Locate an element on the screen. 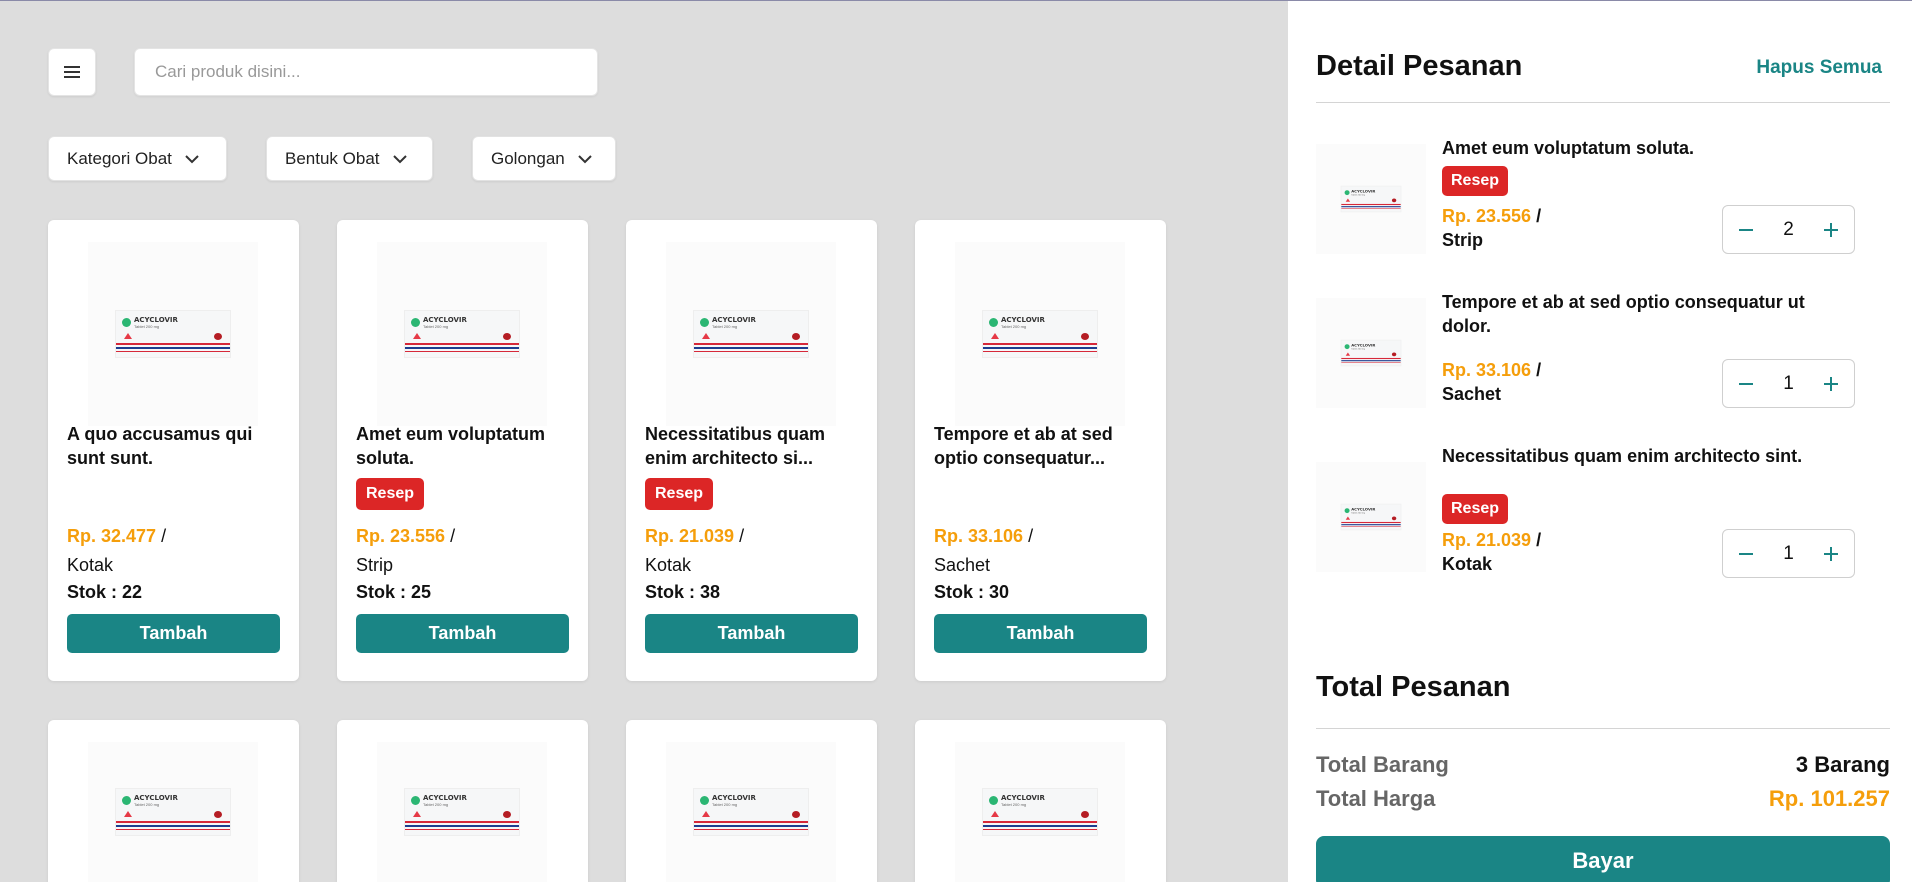  order-item-price: Rp. 33.106 / is located at coordinates (1492, 370).